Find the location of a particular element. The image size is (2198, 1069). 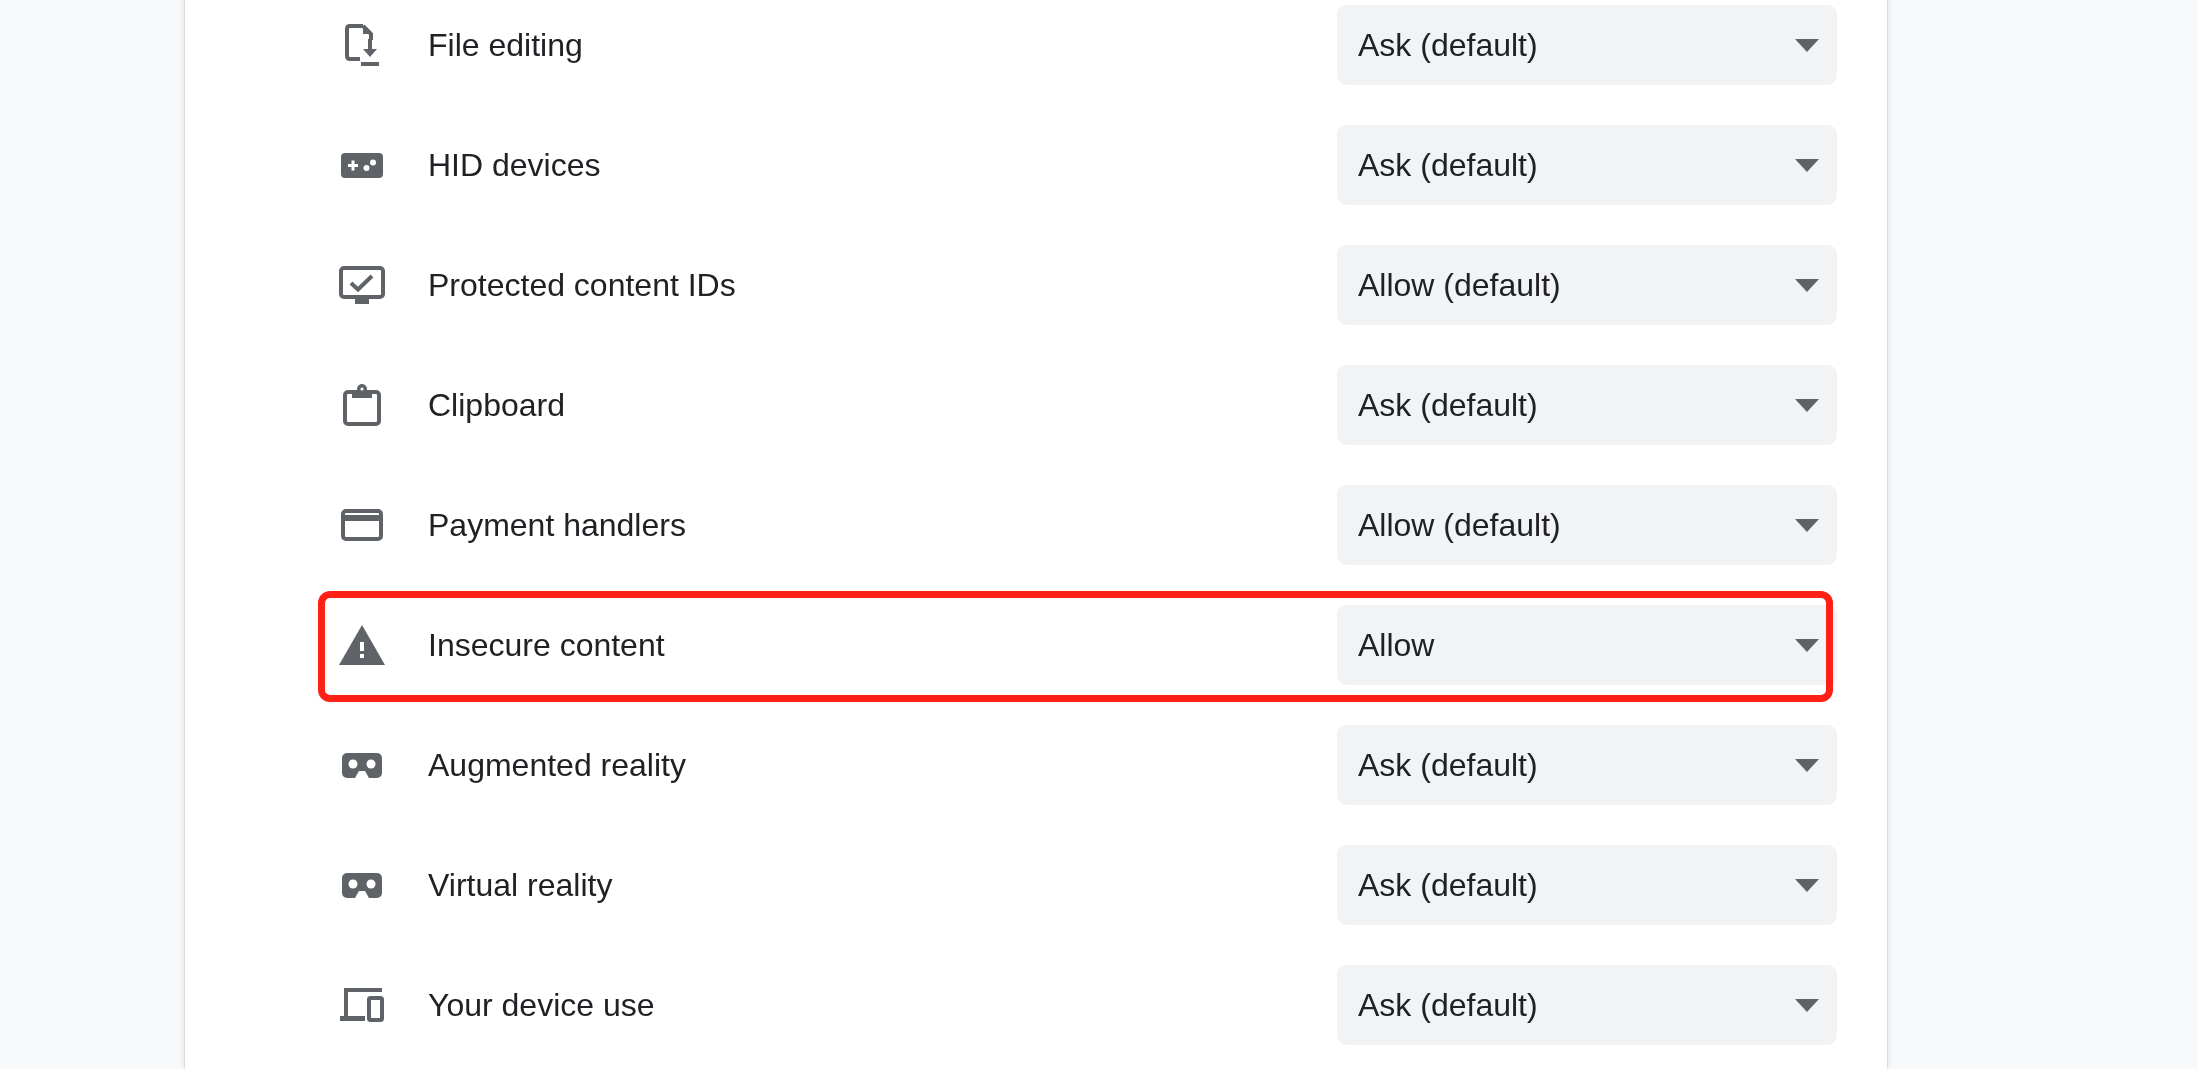

permission-dropdown: Allow is located at coordinates (1587, 645).